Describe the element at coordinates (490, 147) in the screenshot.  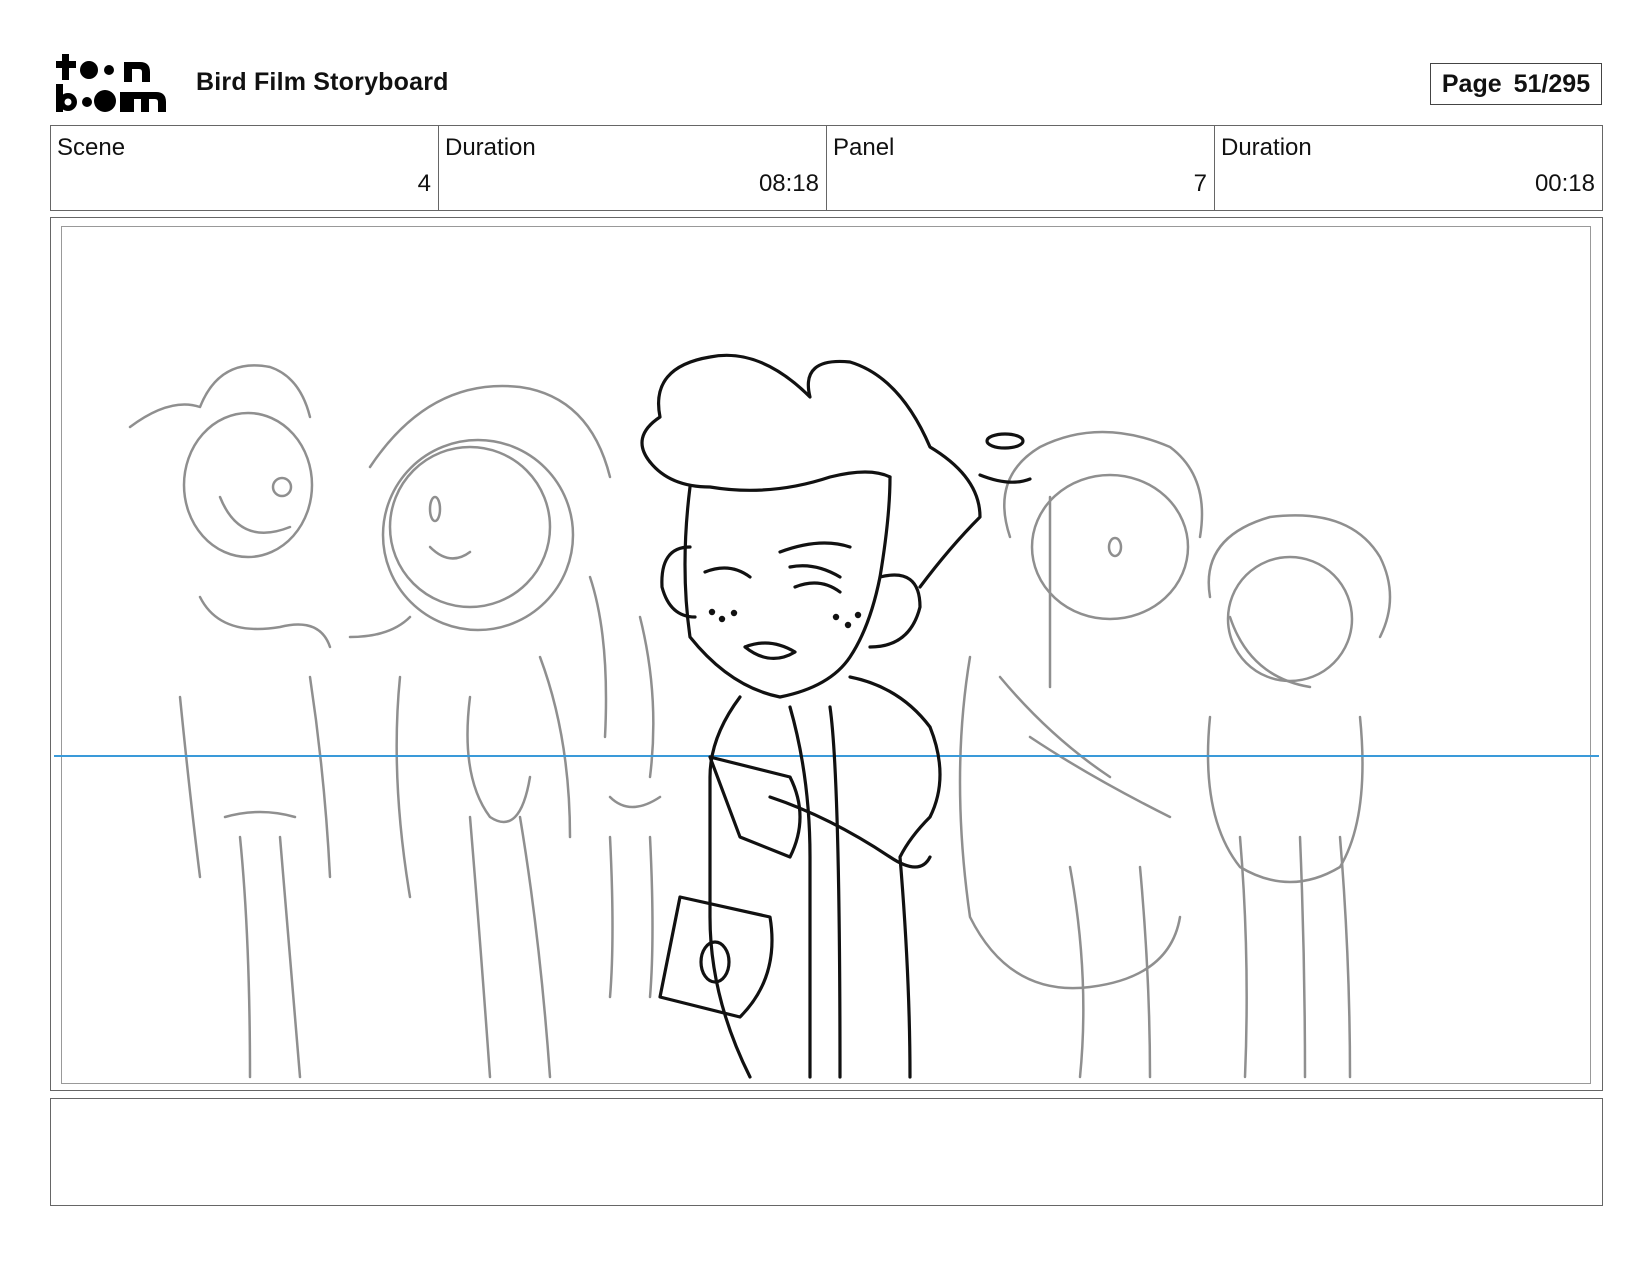
I see `scene-duration-label: Duration` at that location.